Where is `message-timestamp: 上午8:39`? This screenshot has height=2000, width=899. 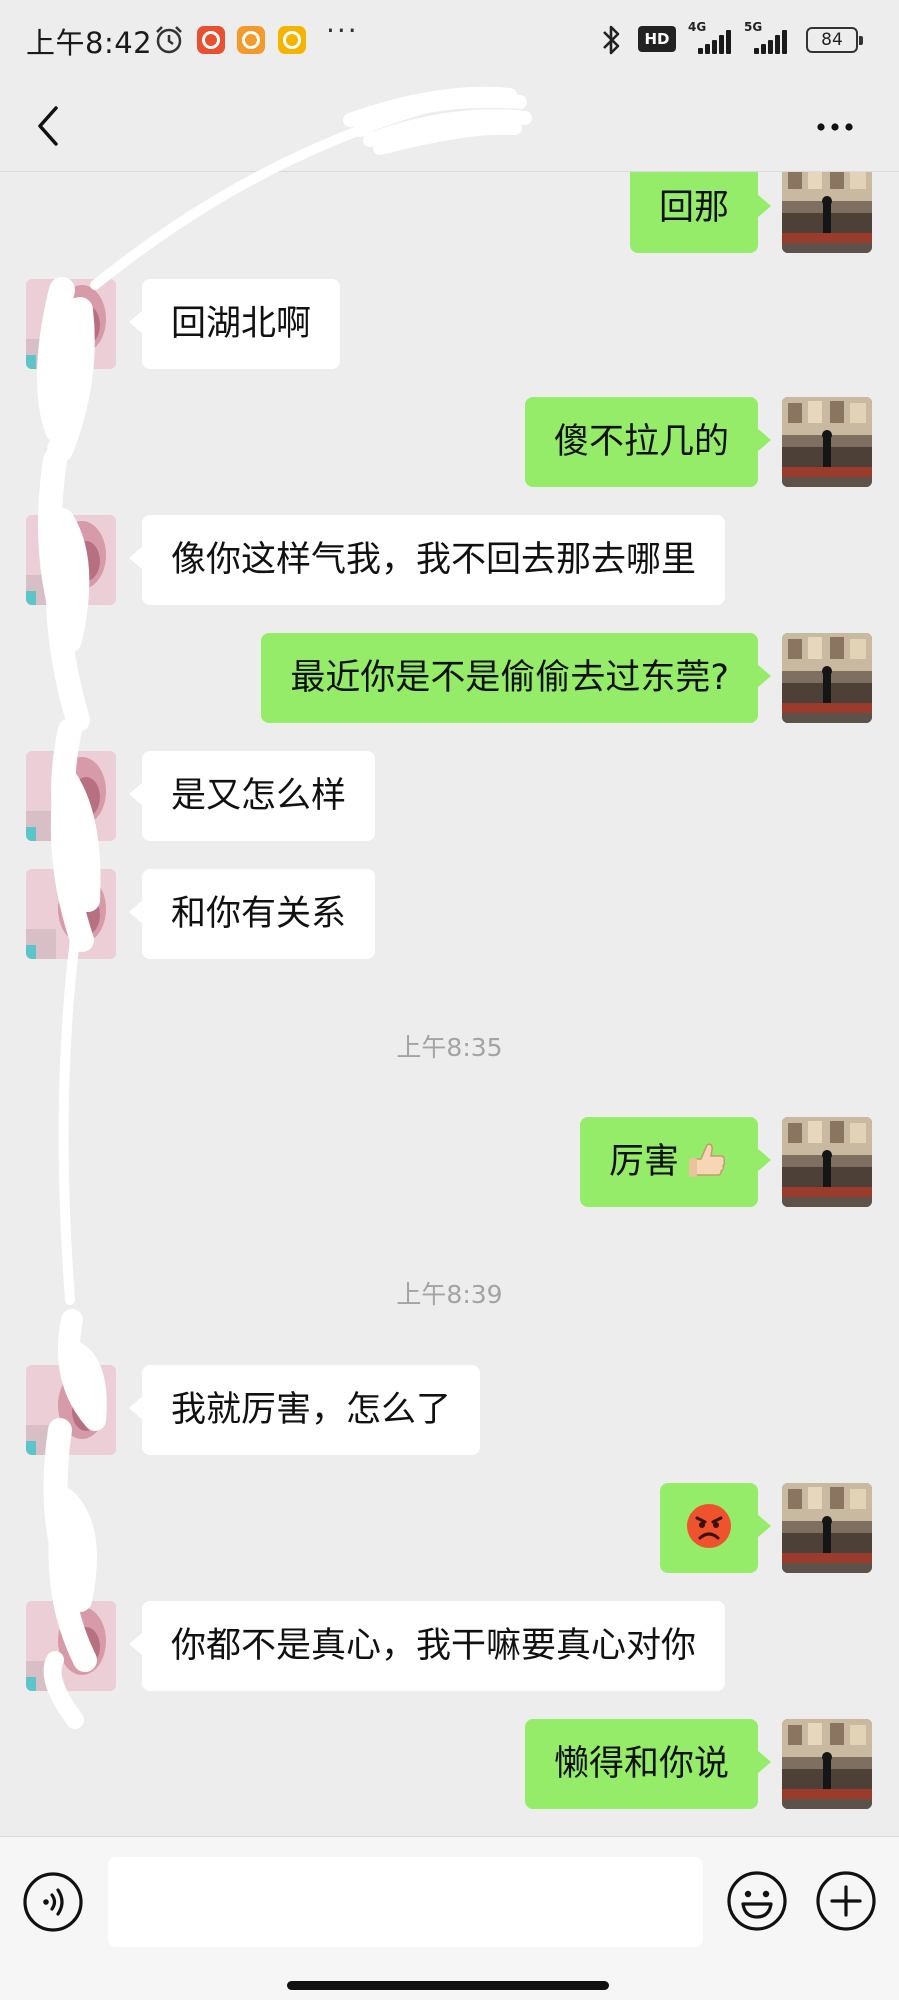
message-timestamp: 上午8:39 is located at coordinates (449, 1294).